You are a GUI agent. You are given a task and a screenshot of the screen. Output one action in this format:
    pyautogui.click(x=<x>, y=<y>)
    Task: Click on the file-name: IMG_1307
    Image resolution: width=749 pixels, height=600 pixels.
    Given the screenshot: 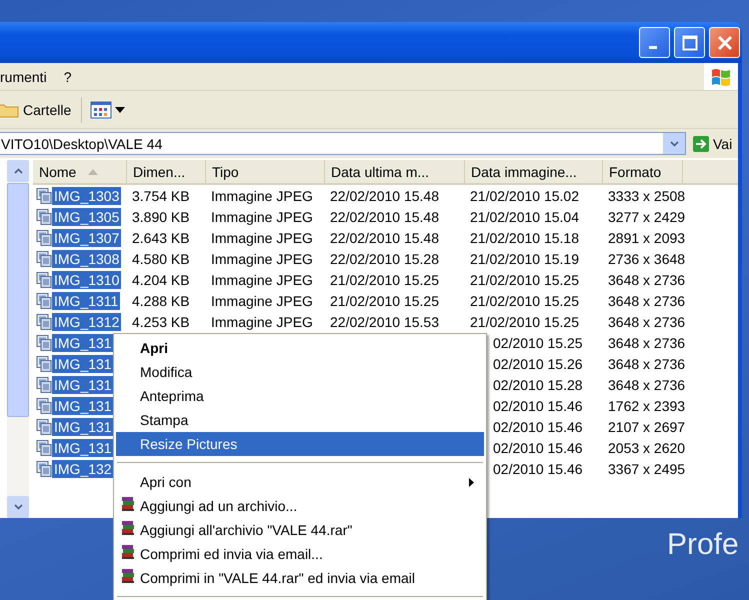 What is the action you would take?
    pyautogui.click(x=87, y=237)
    